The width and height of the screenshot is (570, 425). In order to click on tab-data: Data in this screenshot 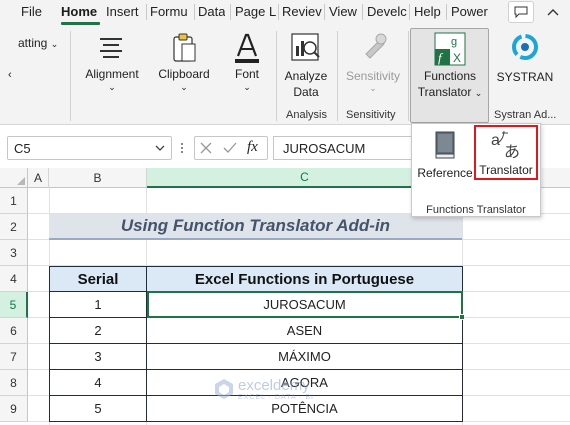, I will do `click(211, 11)`.